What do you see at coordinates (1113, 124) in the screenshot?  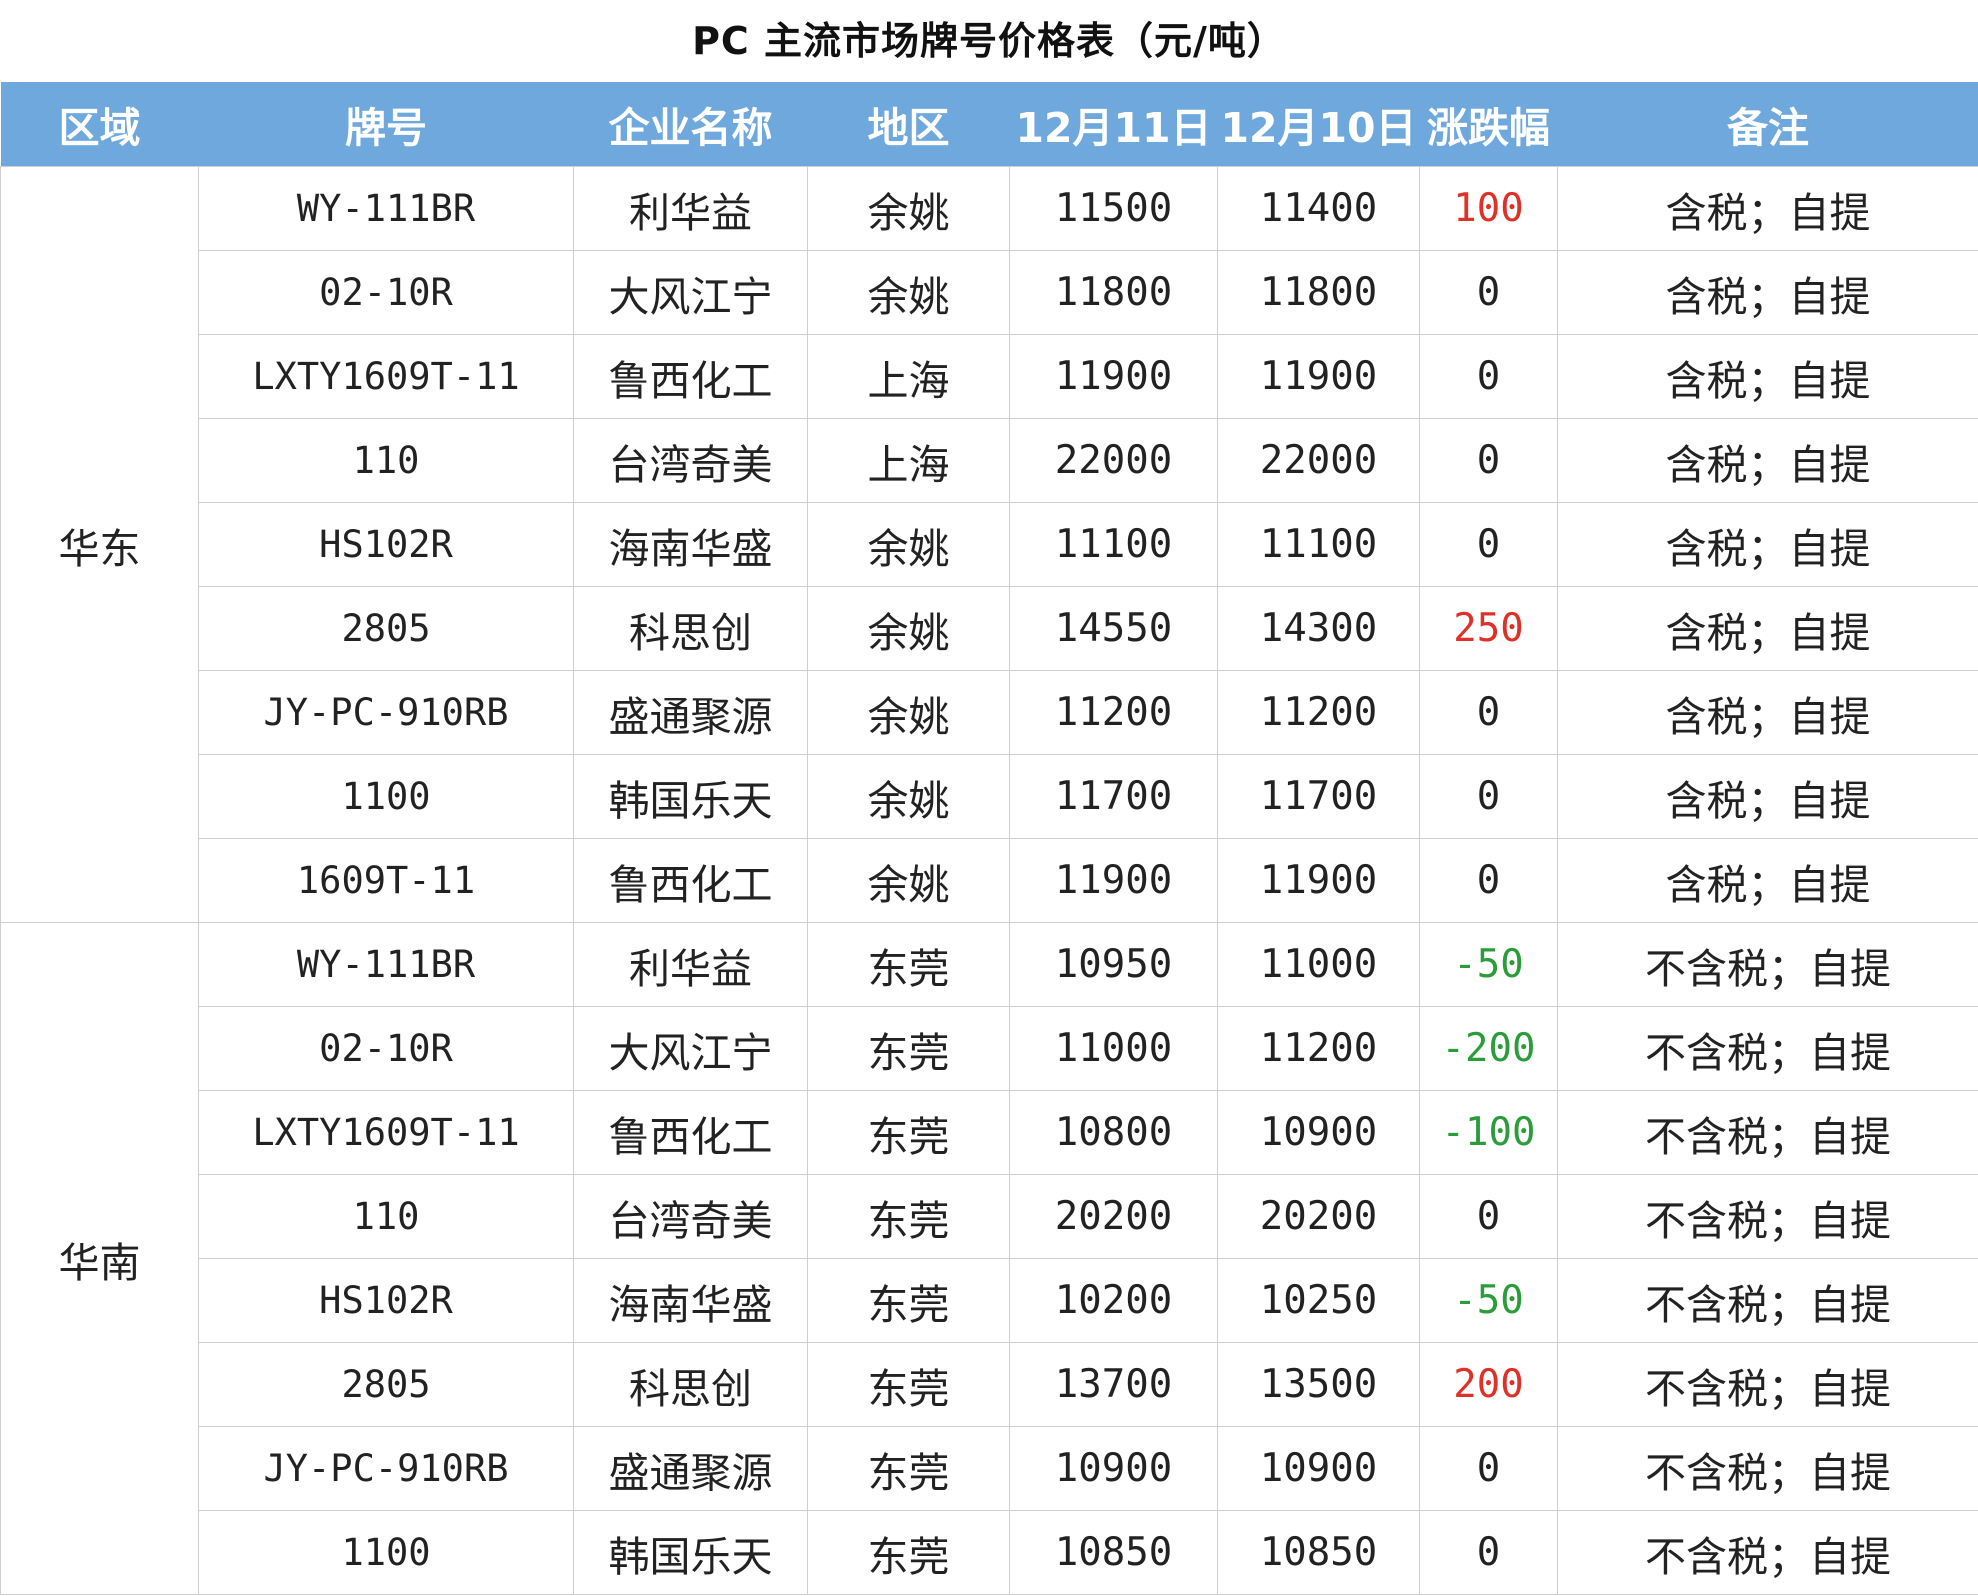 I see `header-price-dec11: 12月11日` at bounding box center [1113, 124].